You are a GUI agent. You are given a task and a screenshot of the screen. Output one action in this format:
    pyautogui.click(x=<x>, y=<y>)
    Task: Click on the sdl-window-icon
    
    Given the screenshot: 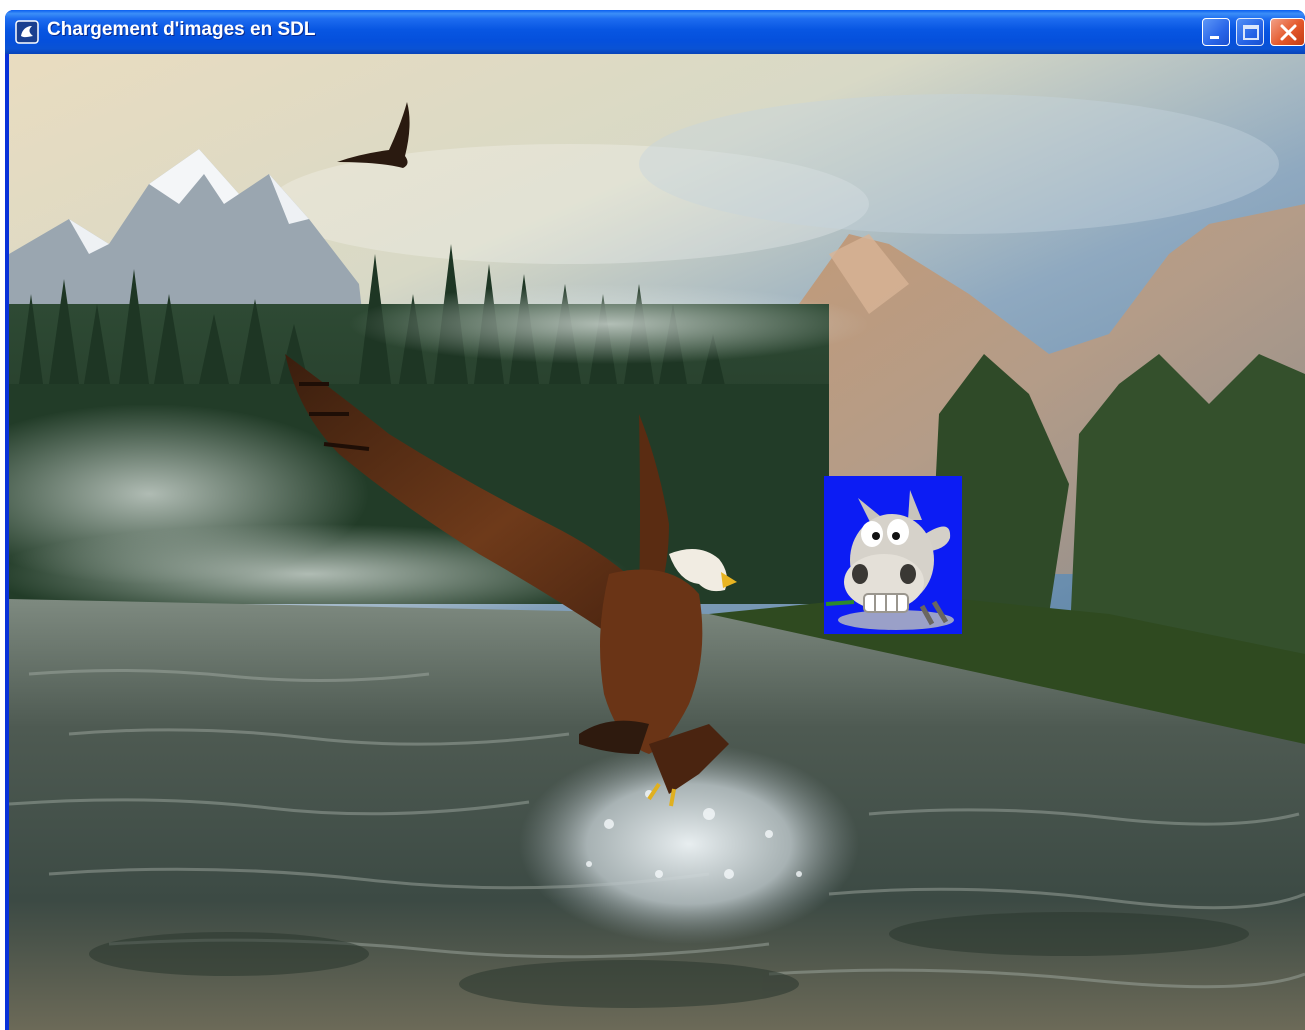 What is the action you would take?
    pyautogui.click(x=27, y=32)
    